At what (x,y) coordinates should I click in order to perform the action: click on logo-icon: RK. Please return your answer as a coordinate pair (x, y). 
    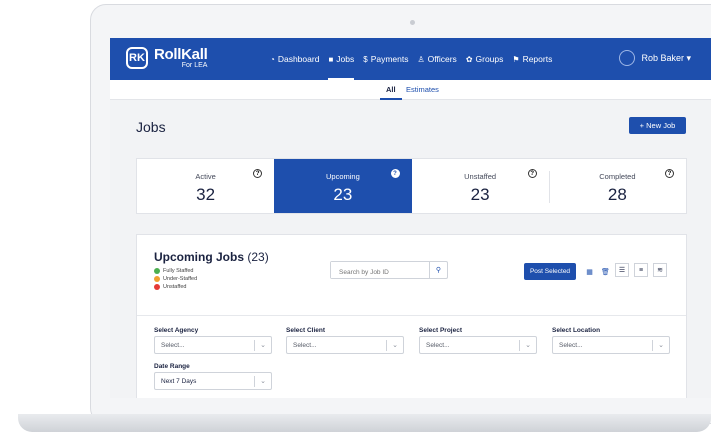
    Looking at the image, I should click on (137, 58).